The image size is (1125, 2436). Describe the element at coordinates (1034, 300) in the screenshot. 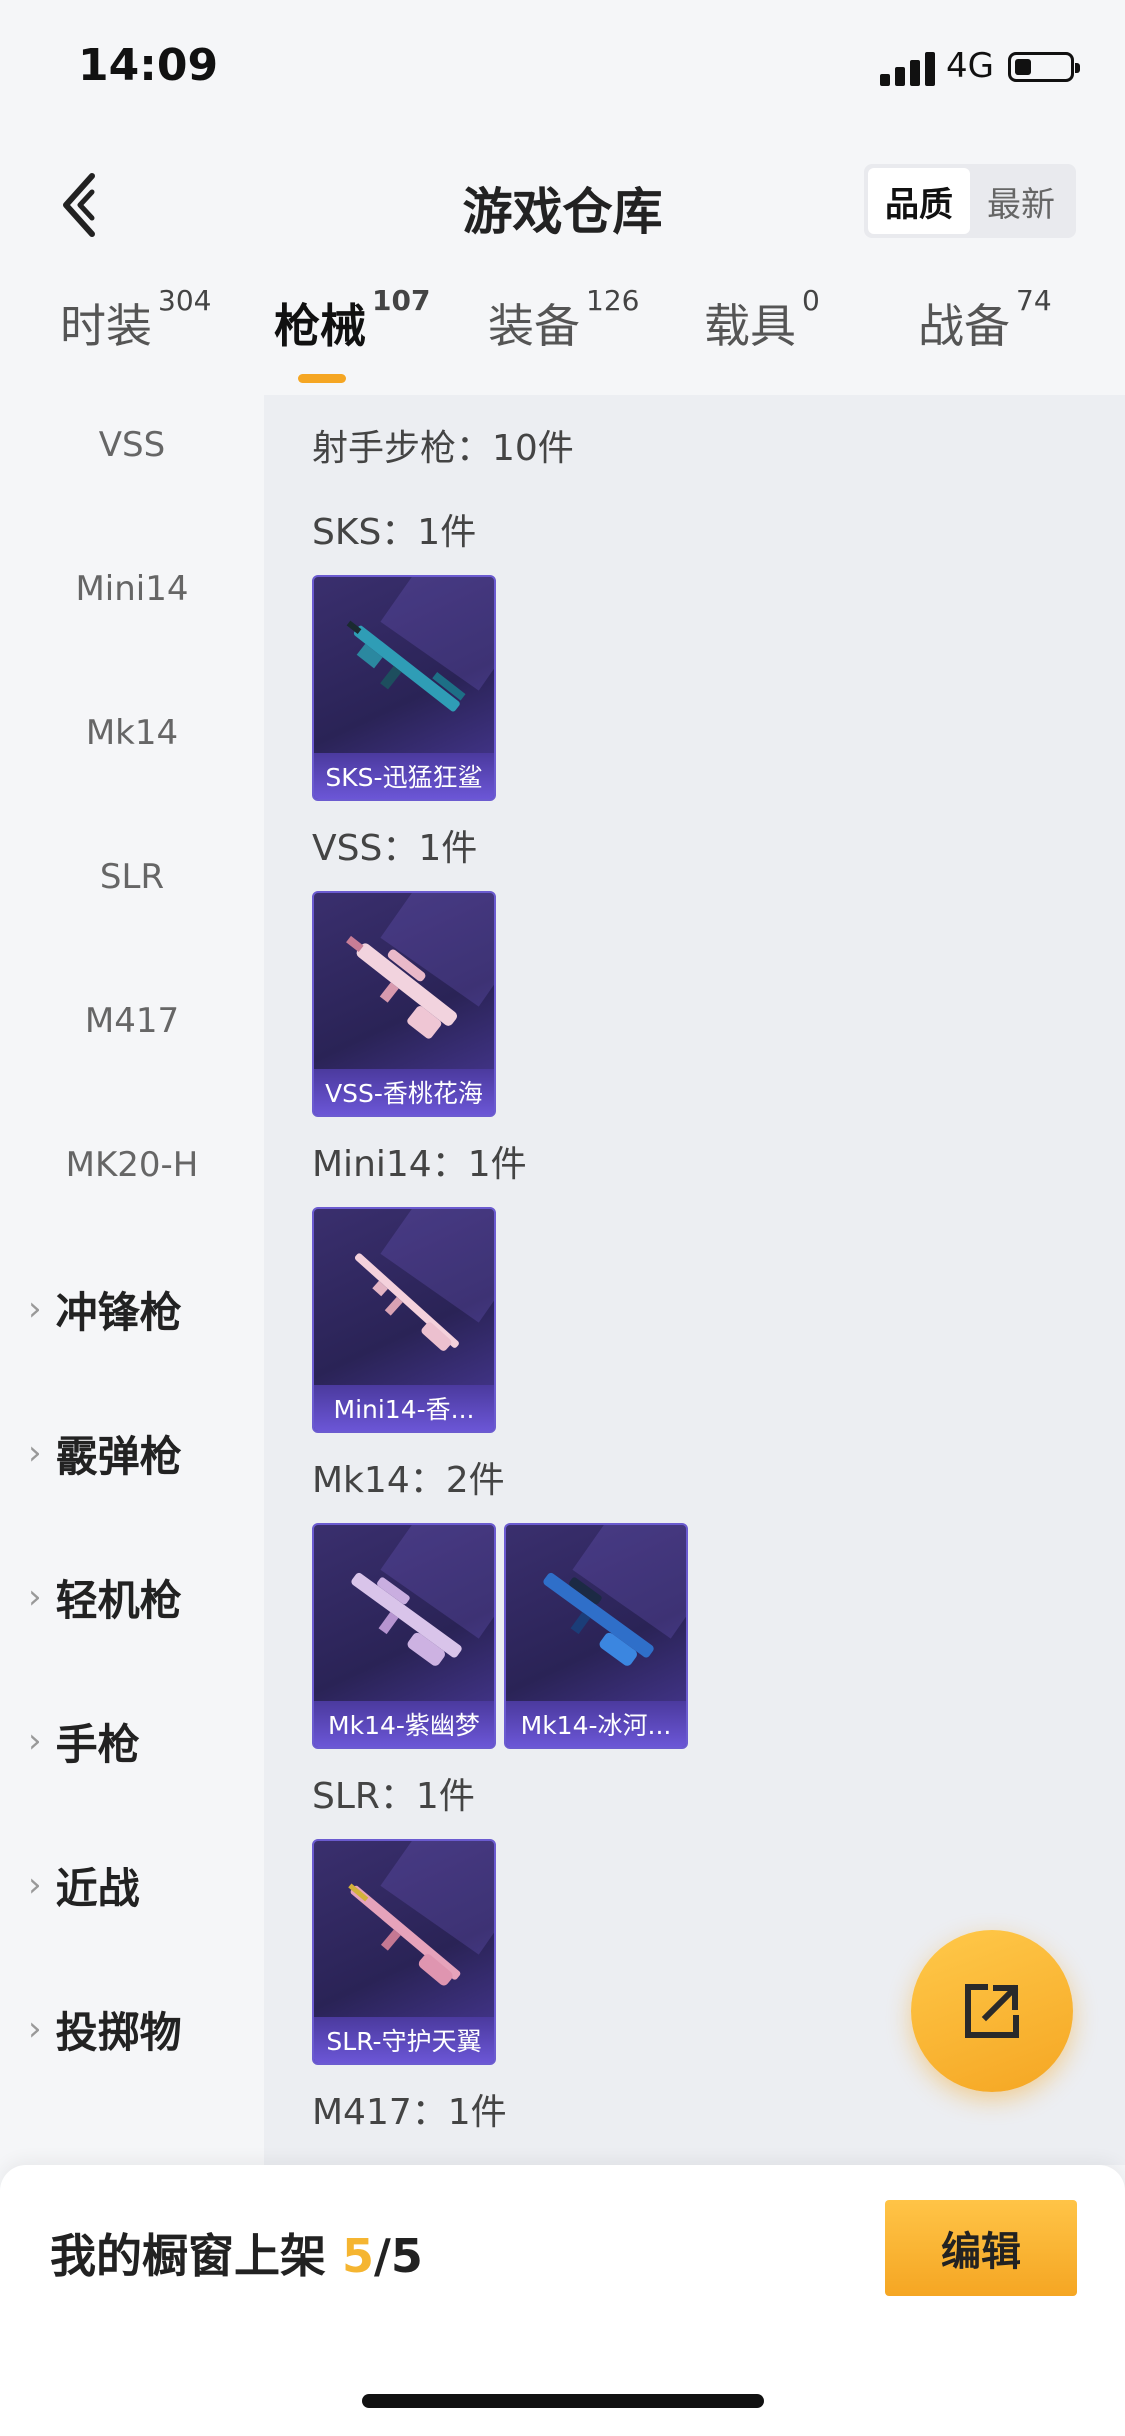

I see `tab-count: 74` at that location.